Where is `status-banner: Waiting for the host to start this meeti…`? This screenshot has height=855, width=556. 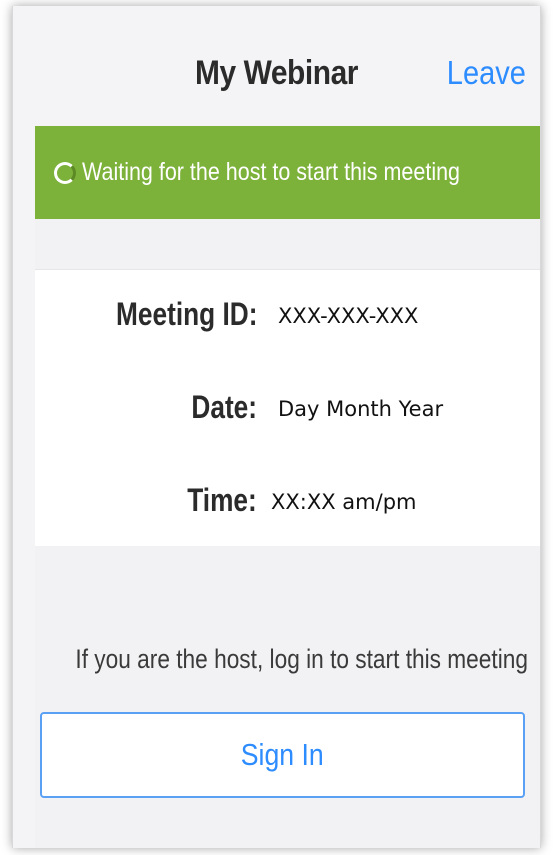
status-banner: Waiting for the host to start this meeti… is located at coordinates (287, 172).